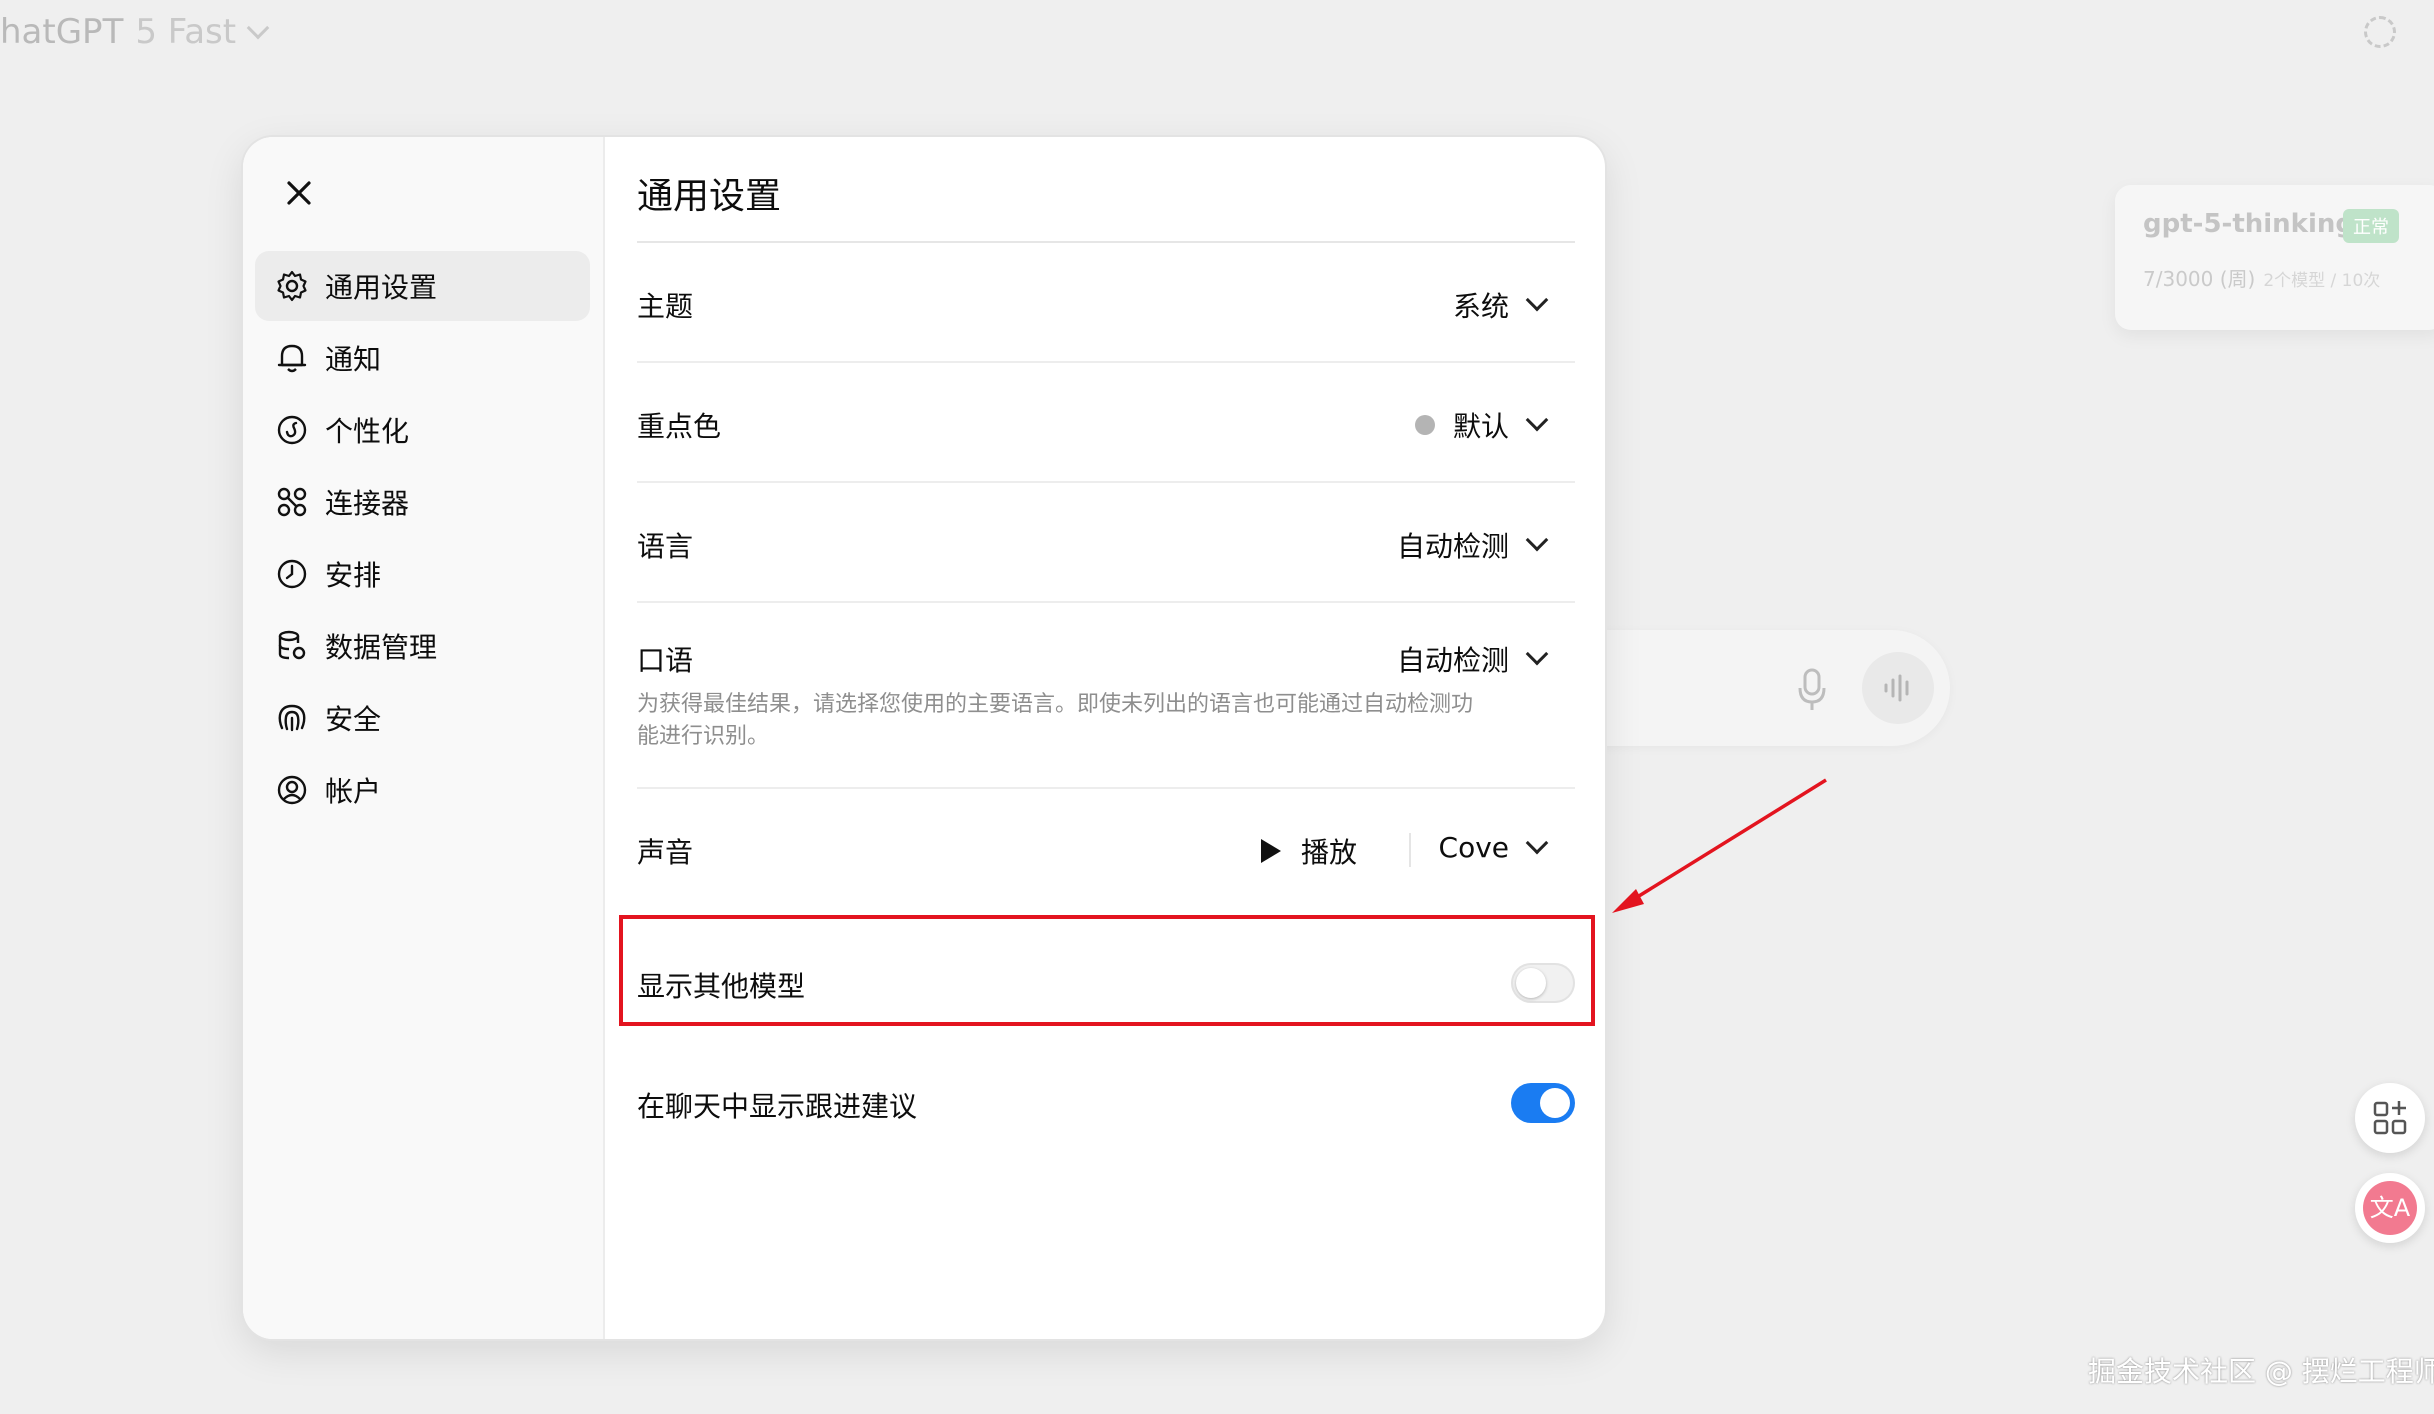 The height and width of the screenshot is (1414, 2434). I want to click on sidebar-item-connectors: 连接器, so click(422, 502).